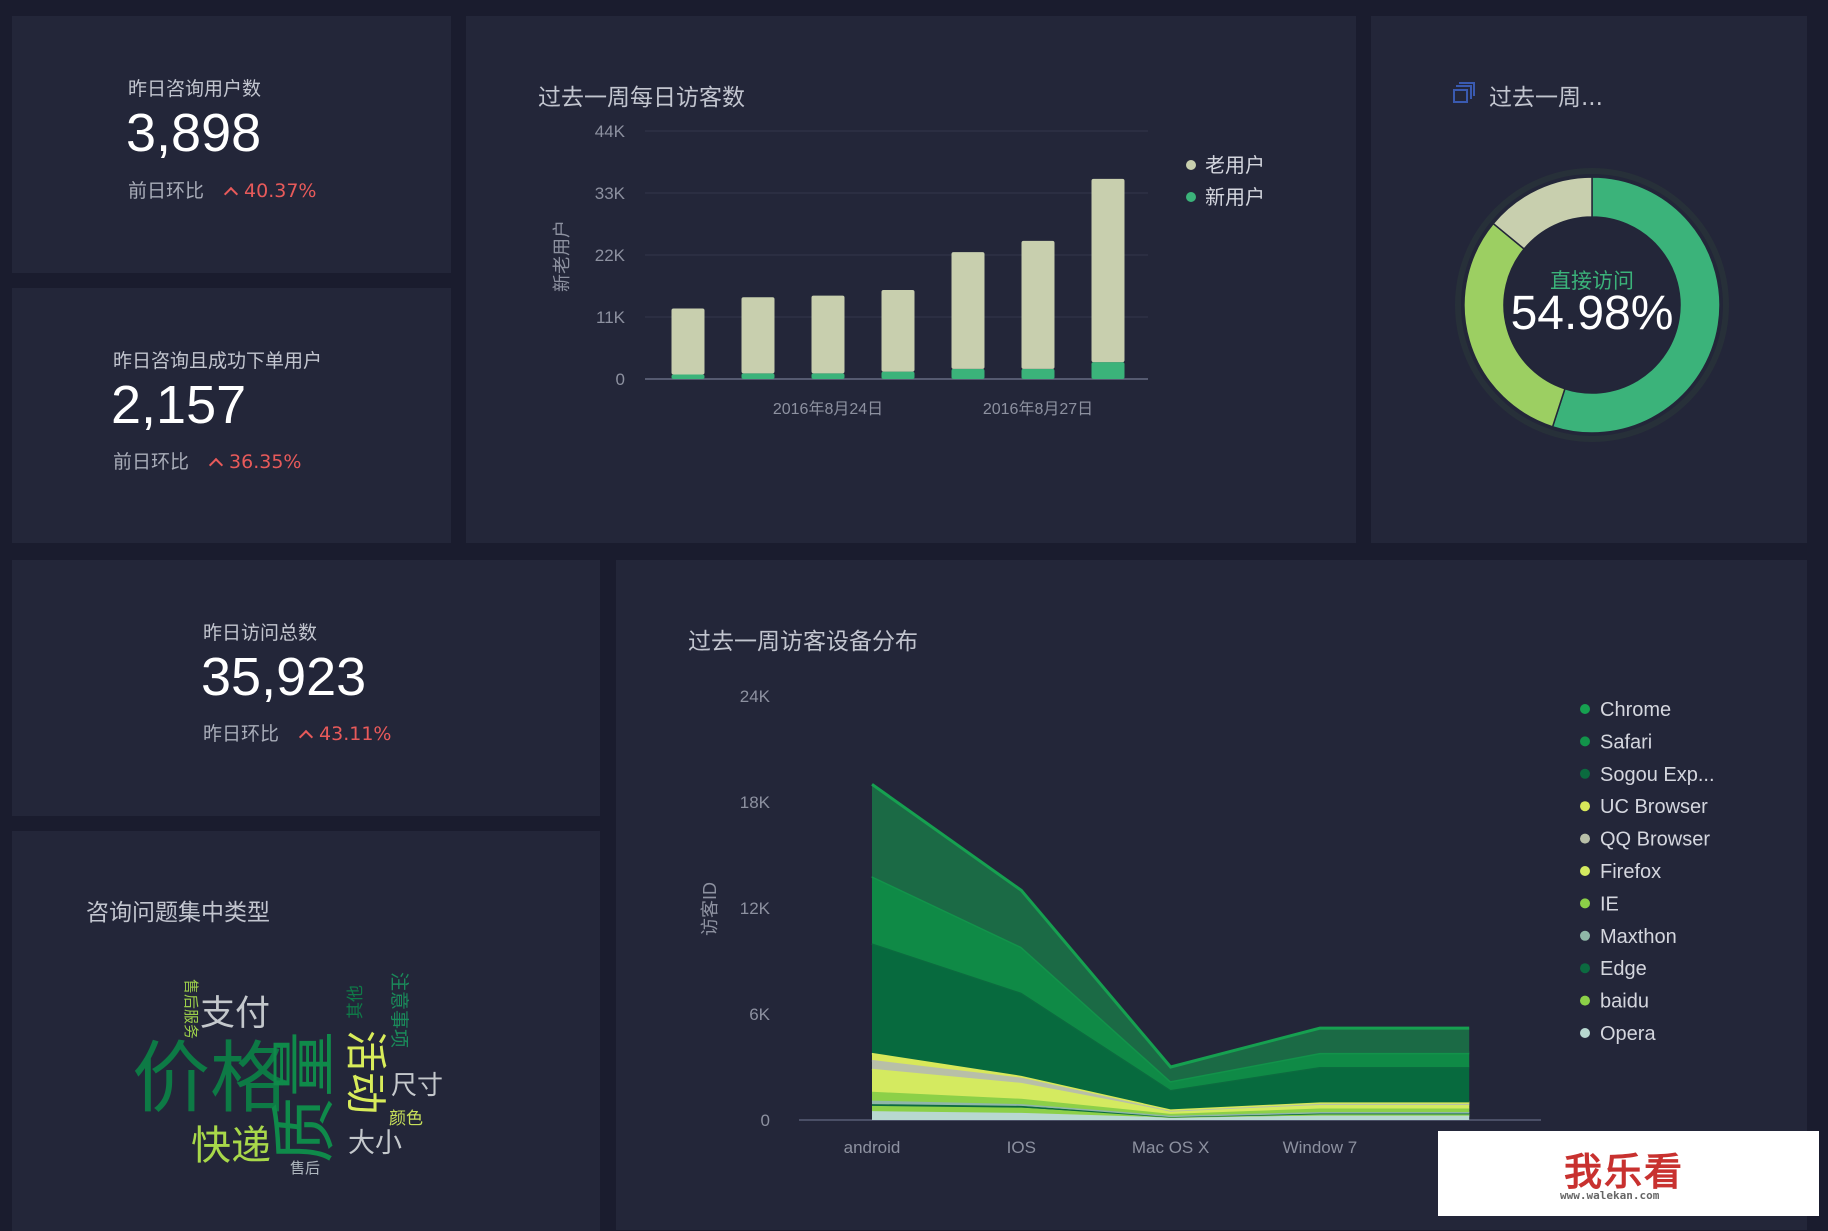 This screenshot has width=1828, height=1231. I want to click on word-cloud-word: 注意事项, so click(399, 1010).